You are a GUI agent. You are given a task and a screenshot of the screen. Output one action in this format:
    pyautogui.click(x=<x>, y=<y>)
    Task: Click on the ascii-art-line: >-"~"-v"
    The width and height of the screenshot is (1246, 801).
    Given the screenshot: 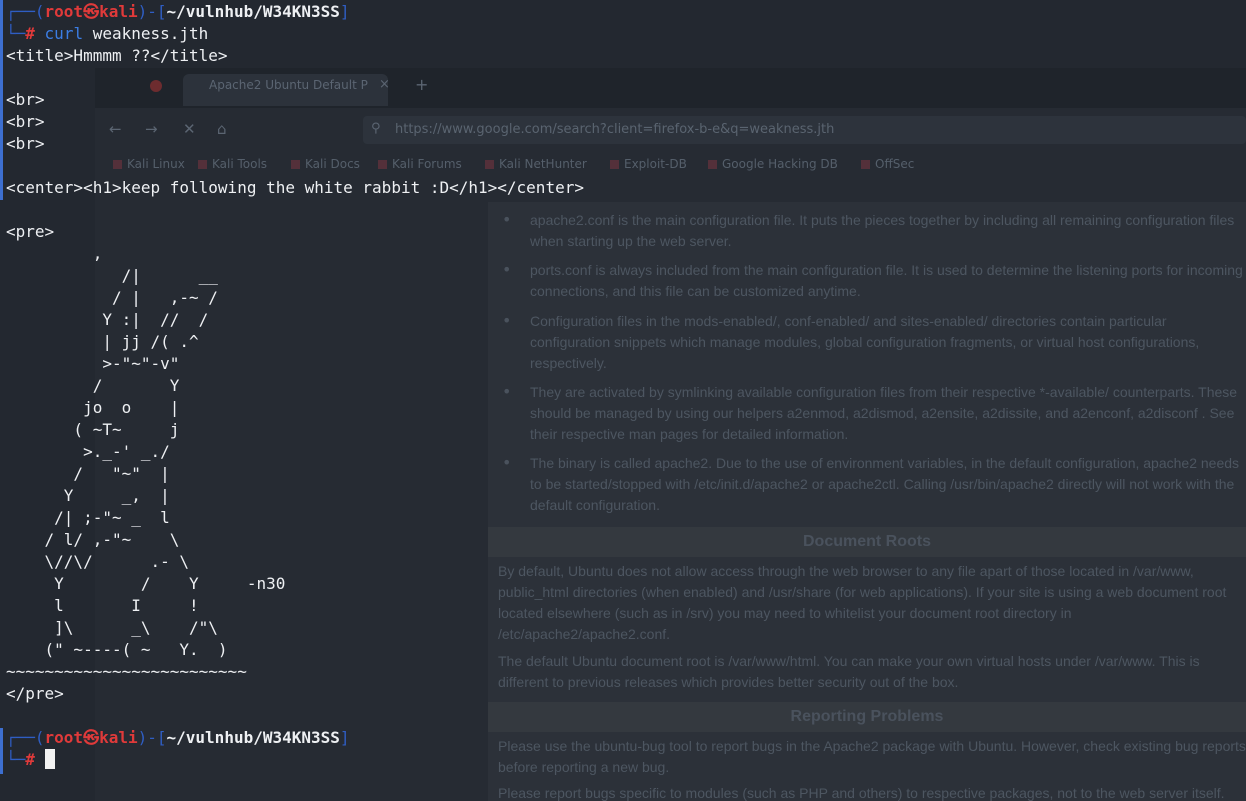 What is the action you would take?
    pyautogui.click(x=93, y=363)
    